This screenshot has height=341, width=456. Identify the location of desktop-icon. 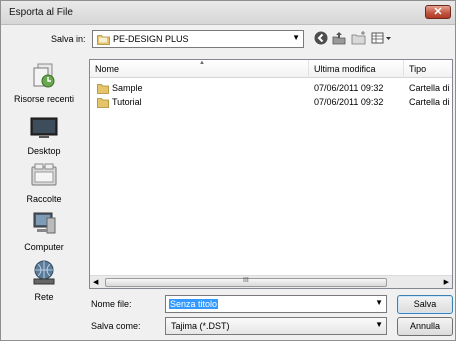
(44, 127).